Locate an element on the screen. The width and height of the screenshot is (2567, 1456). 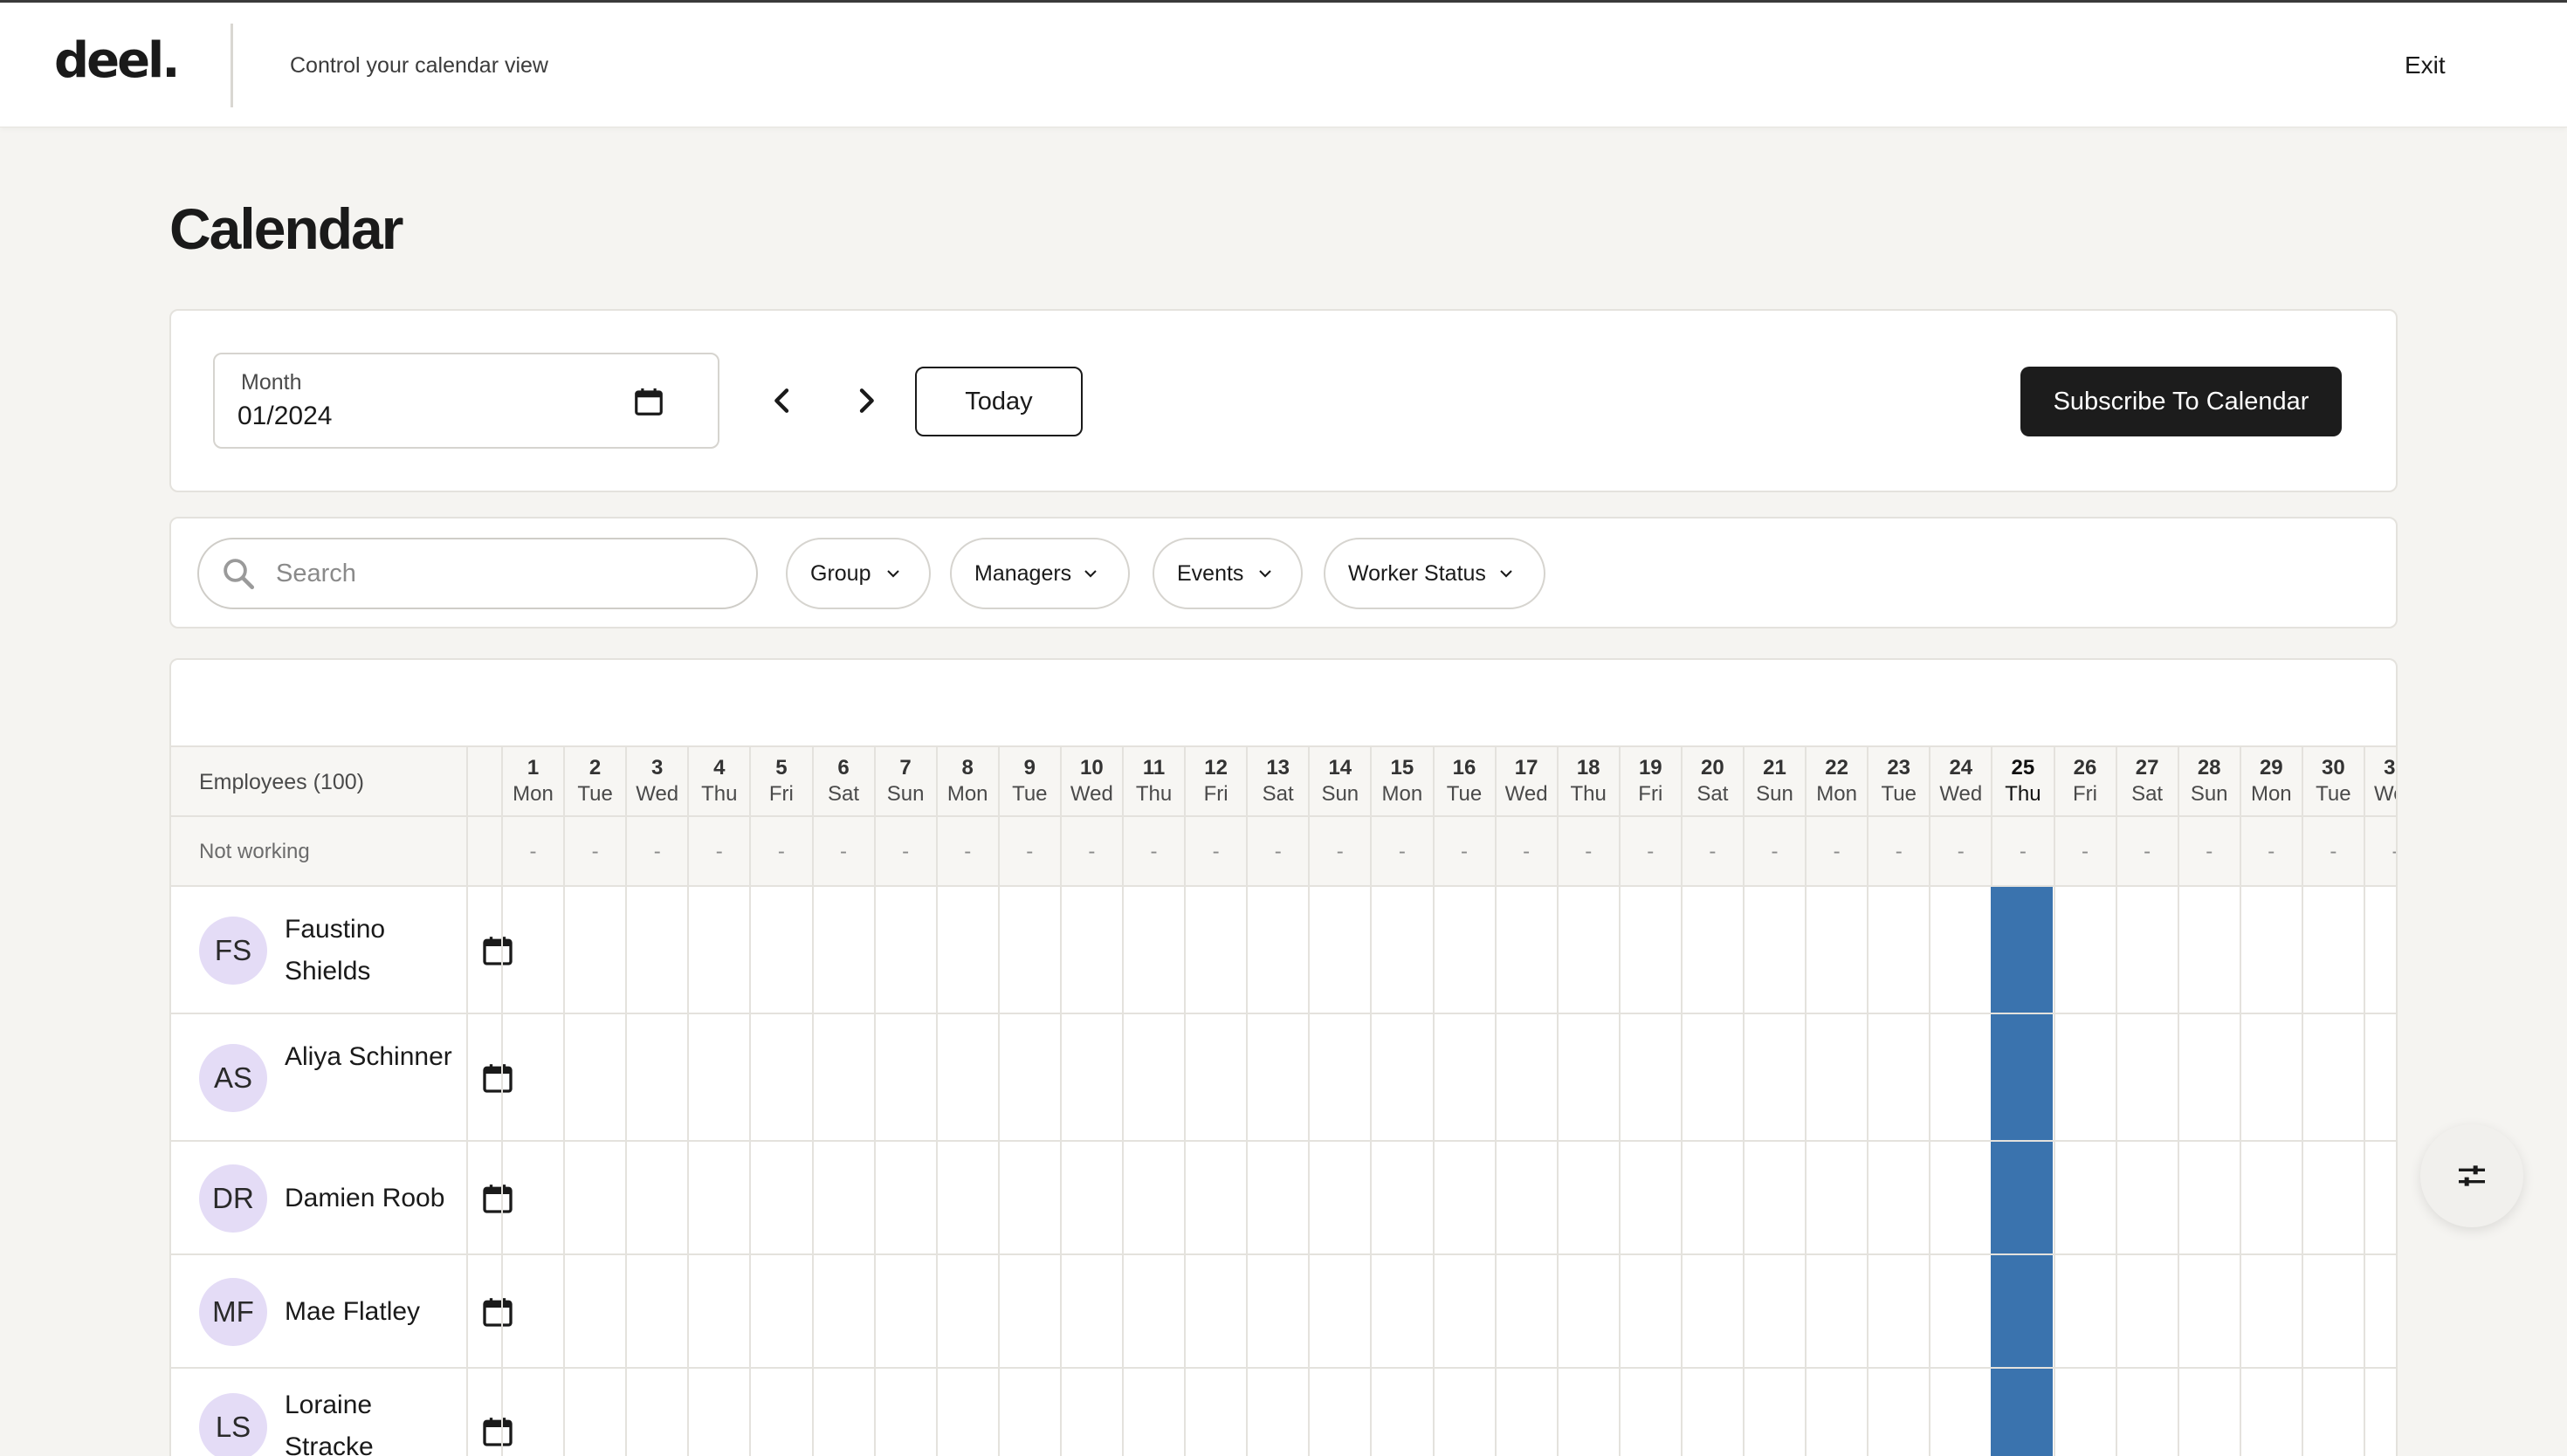
employee-name: Faustino Shields is located at coordinates (372, 950).